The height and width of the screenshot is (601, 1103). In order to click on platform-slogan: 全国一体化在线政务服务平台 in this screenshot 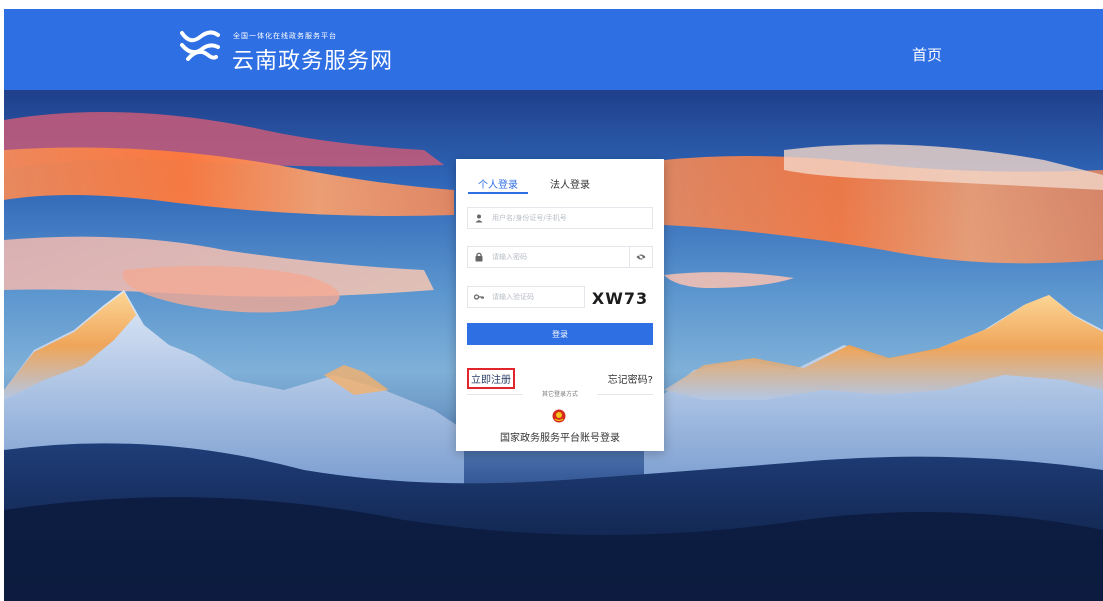, I will do `click(285, 36)`.